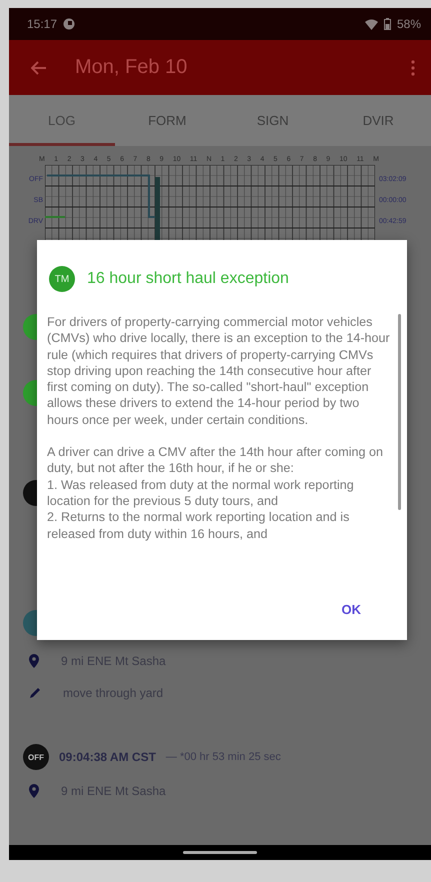  What do you see at coordinates (273, 120) in the screenshot?
I see `tab: SIGN` at bounding box center [273, 120].